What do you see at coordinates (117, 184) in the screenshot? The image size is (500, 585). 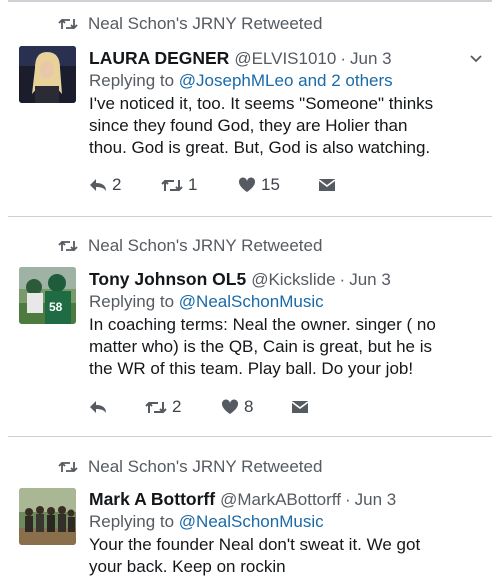 I see `reply-count: 2` at bounding box center [117, 184].